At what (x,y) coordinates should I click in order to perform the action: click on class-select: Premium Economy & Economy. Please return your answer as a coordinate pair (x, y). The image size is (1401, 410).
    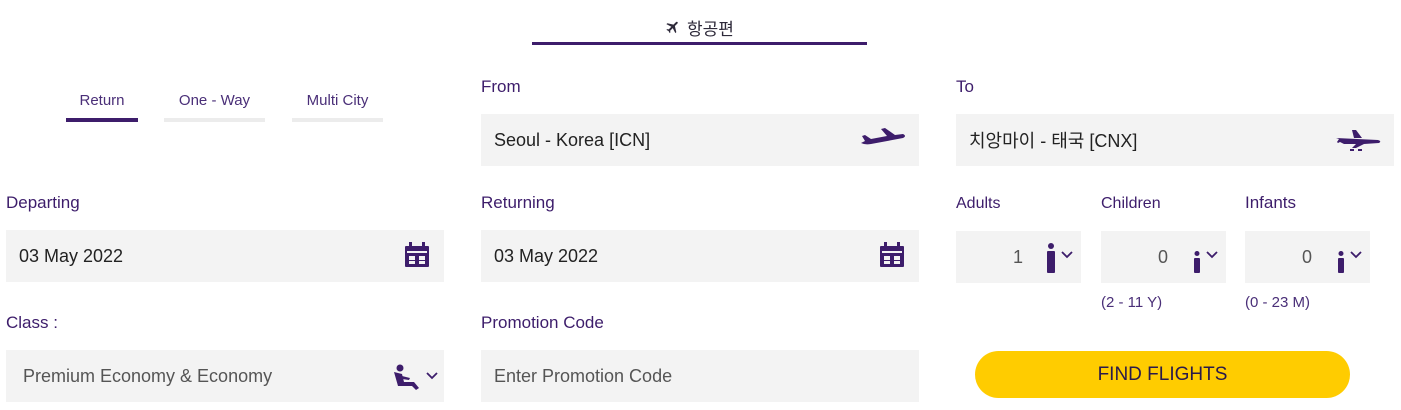
    Looking at the image, I should click on (225, 376).